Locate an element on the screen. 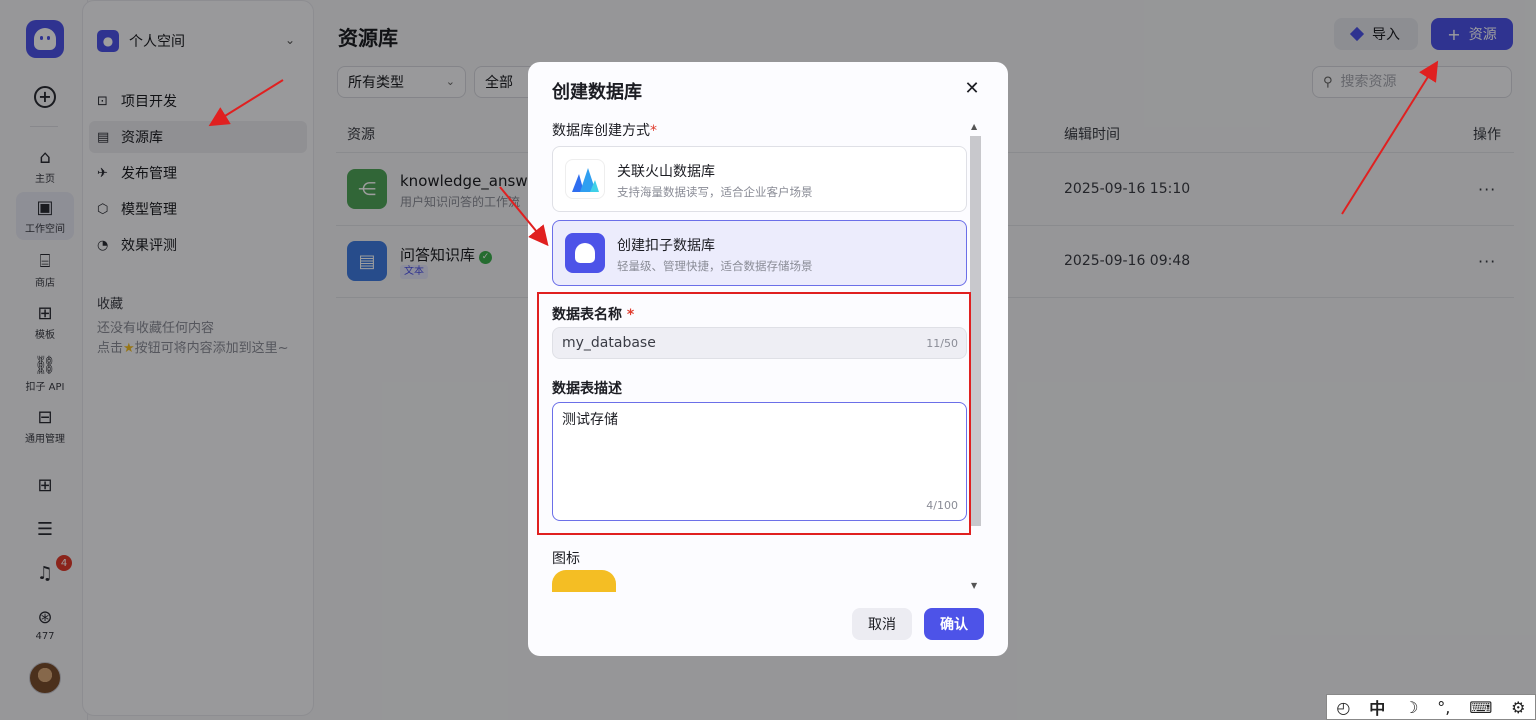  gear-icon: ⚙ is located at coordinates (1518, 707).